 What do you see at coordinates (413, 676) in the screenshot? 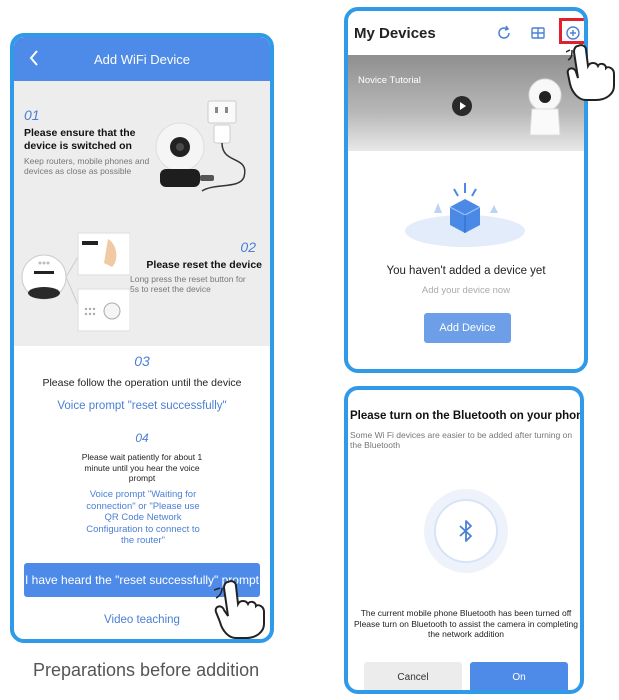
I see `cancel-button: Cancel` at bounding box center [413, 676].